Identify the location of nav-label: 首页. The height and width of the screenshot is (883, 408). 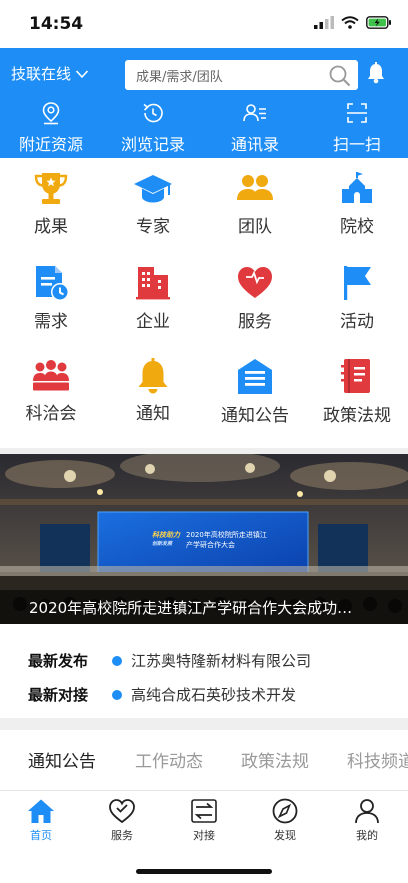
(41, 835).